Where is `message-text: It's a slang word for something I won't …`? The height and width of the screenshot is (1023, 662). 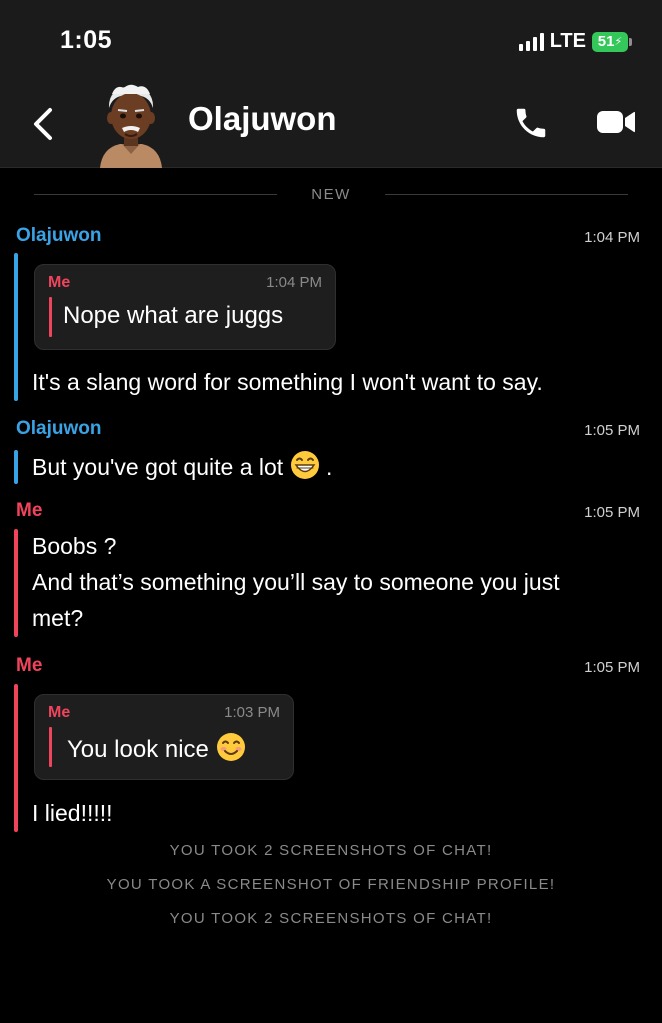
message-text: It's a slang word for something I won't … is located at coordinates (287, 382).